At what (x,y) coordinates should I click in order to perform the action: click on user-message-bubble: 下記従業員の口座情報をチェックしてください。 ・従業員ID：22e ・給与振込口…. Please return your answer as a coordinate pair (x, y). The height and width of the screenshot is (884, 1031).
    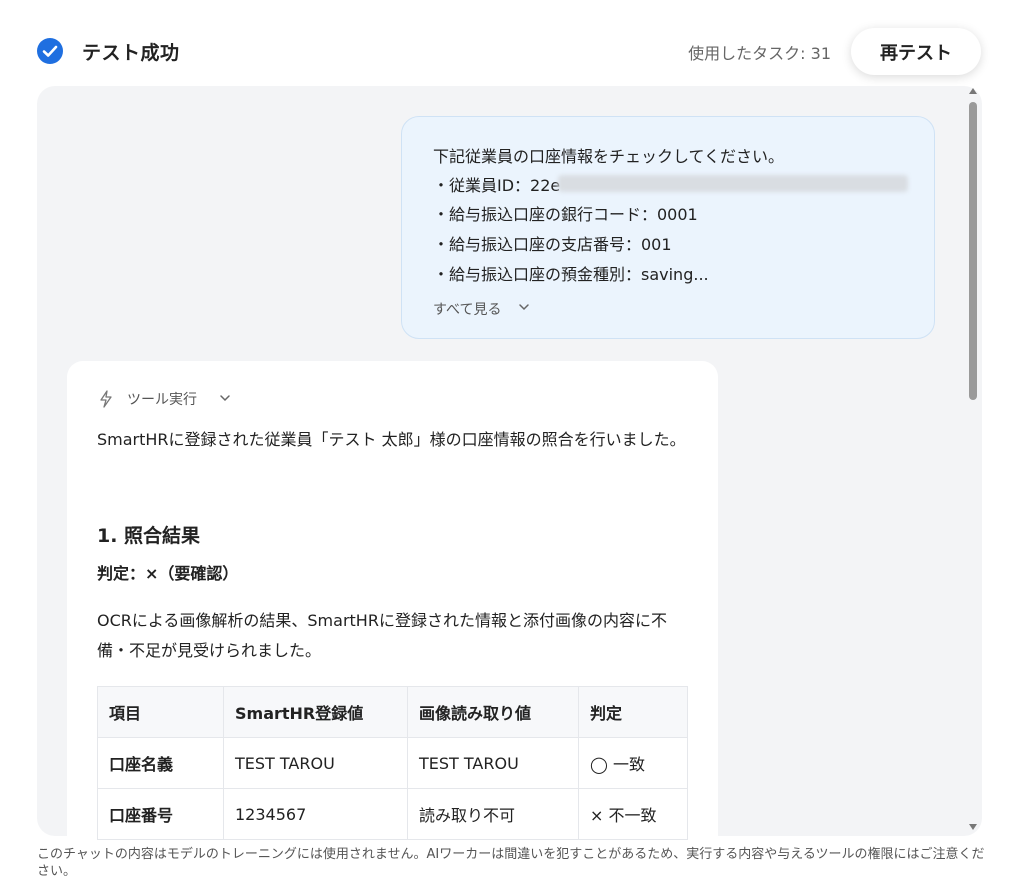
    Looking at the image, I should click on (668, 227).